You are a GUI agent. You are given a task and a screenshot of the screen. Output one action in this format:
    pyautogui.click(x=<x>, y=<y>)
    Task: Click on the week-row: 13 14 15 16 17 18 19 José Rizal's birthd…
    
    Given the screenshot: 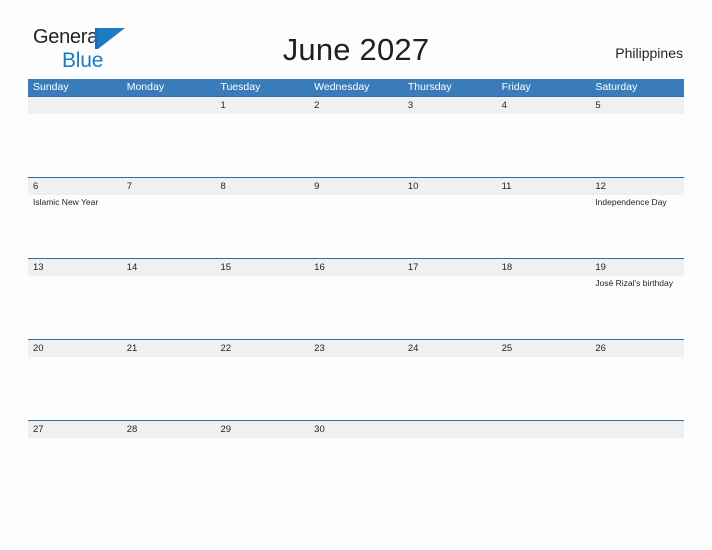 What is the action you would take?
    pyautogui.click(x=356, y=298)
    